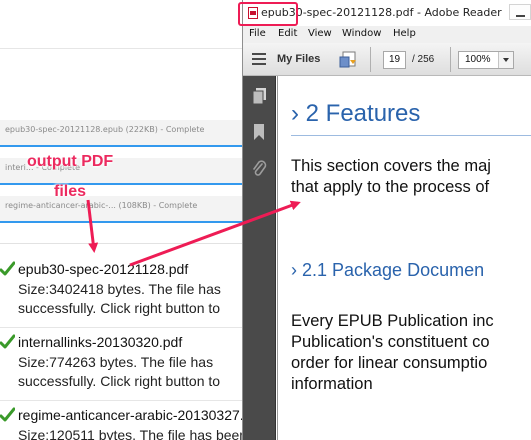 The width and height of the screenshot is (531, 440). I want to click on zoom-value: 100%, so click(478, 59).